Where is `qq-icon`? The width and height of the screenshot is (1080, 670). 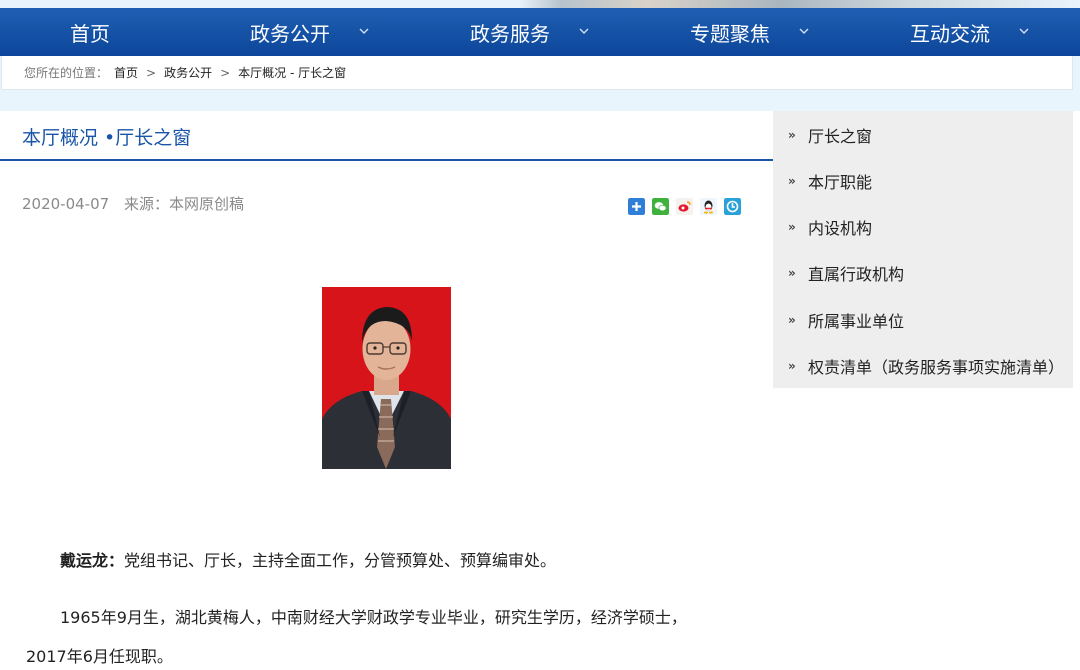 qq-icon is located at coordinates (708, 206).